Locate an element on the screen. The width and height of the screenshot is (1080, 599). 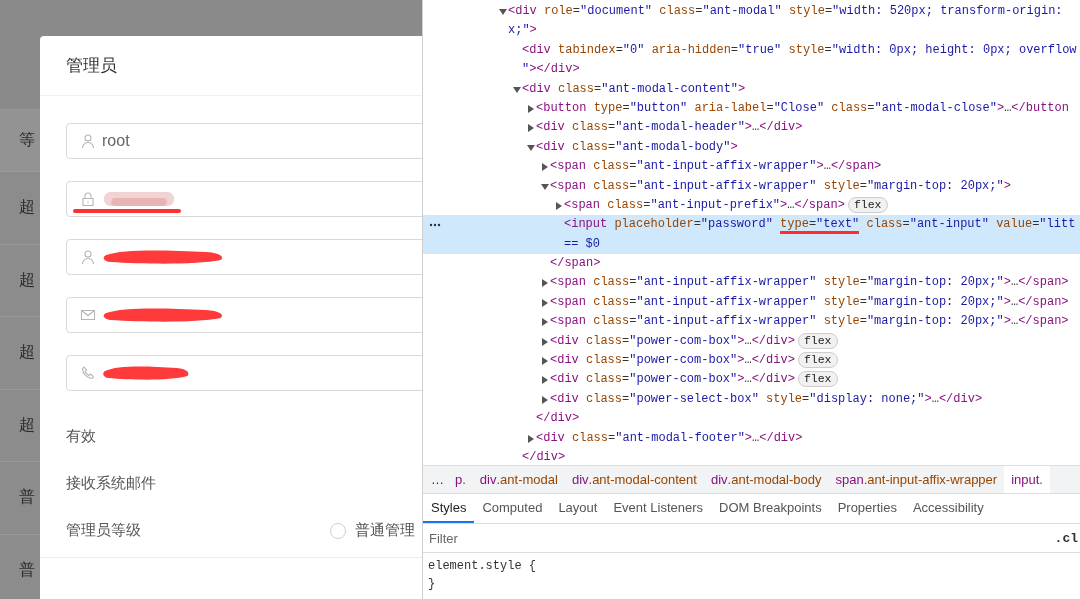
dom-node: <div class="ant-modal-header">…</div> is located at coordinates (751, 128).